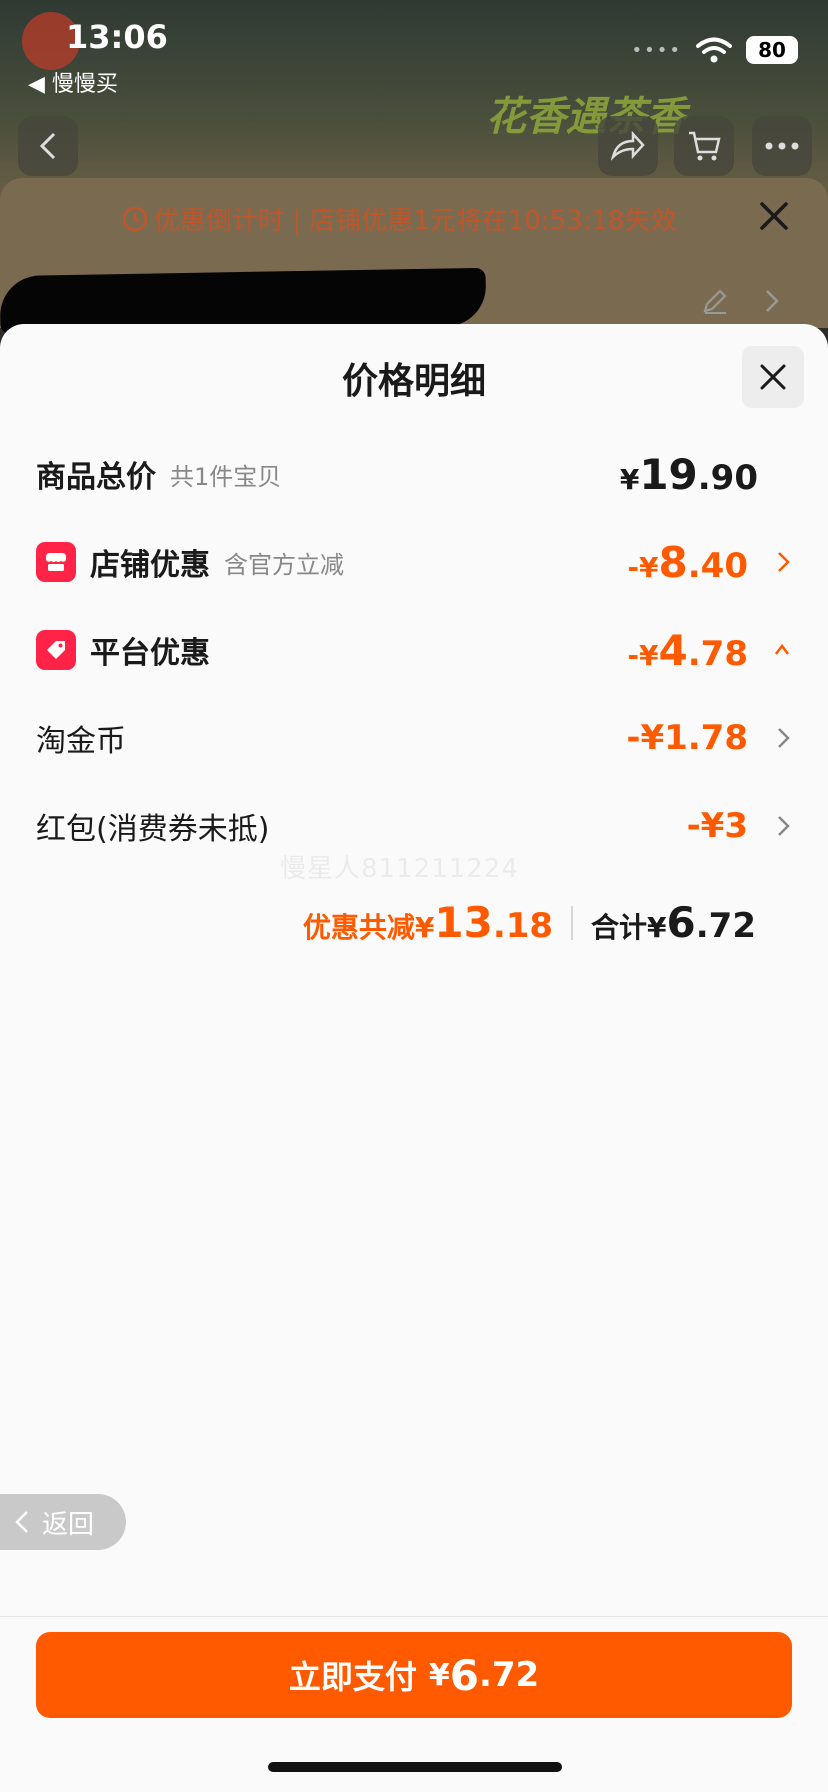 This screenshot has width=828, height=1792. I want to click on sheet-title: 价格明细, so click(413, 381).